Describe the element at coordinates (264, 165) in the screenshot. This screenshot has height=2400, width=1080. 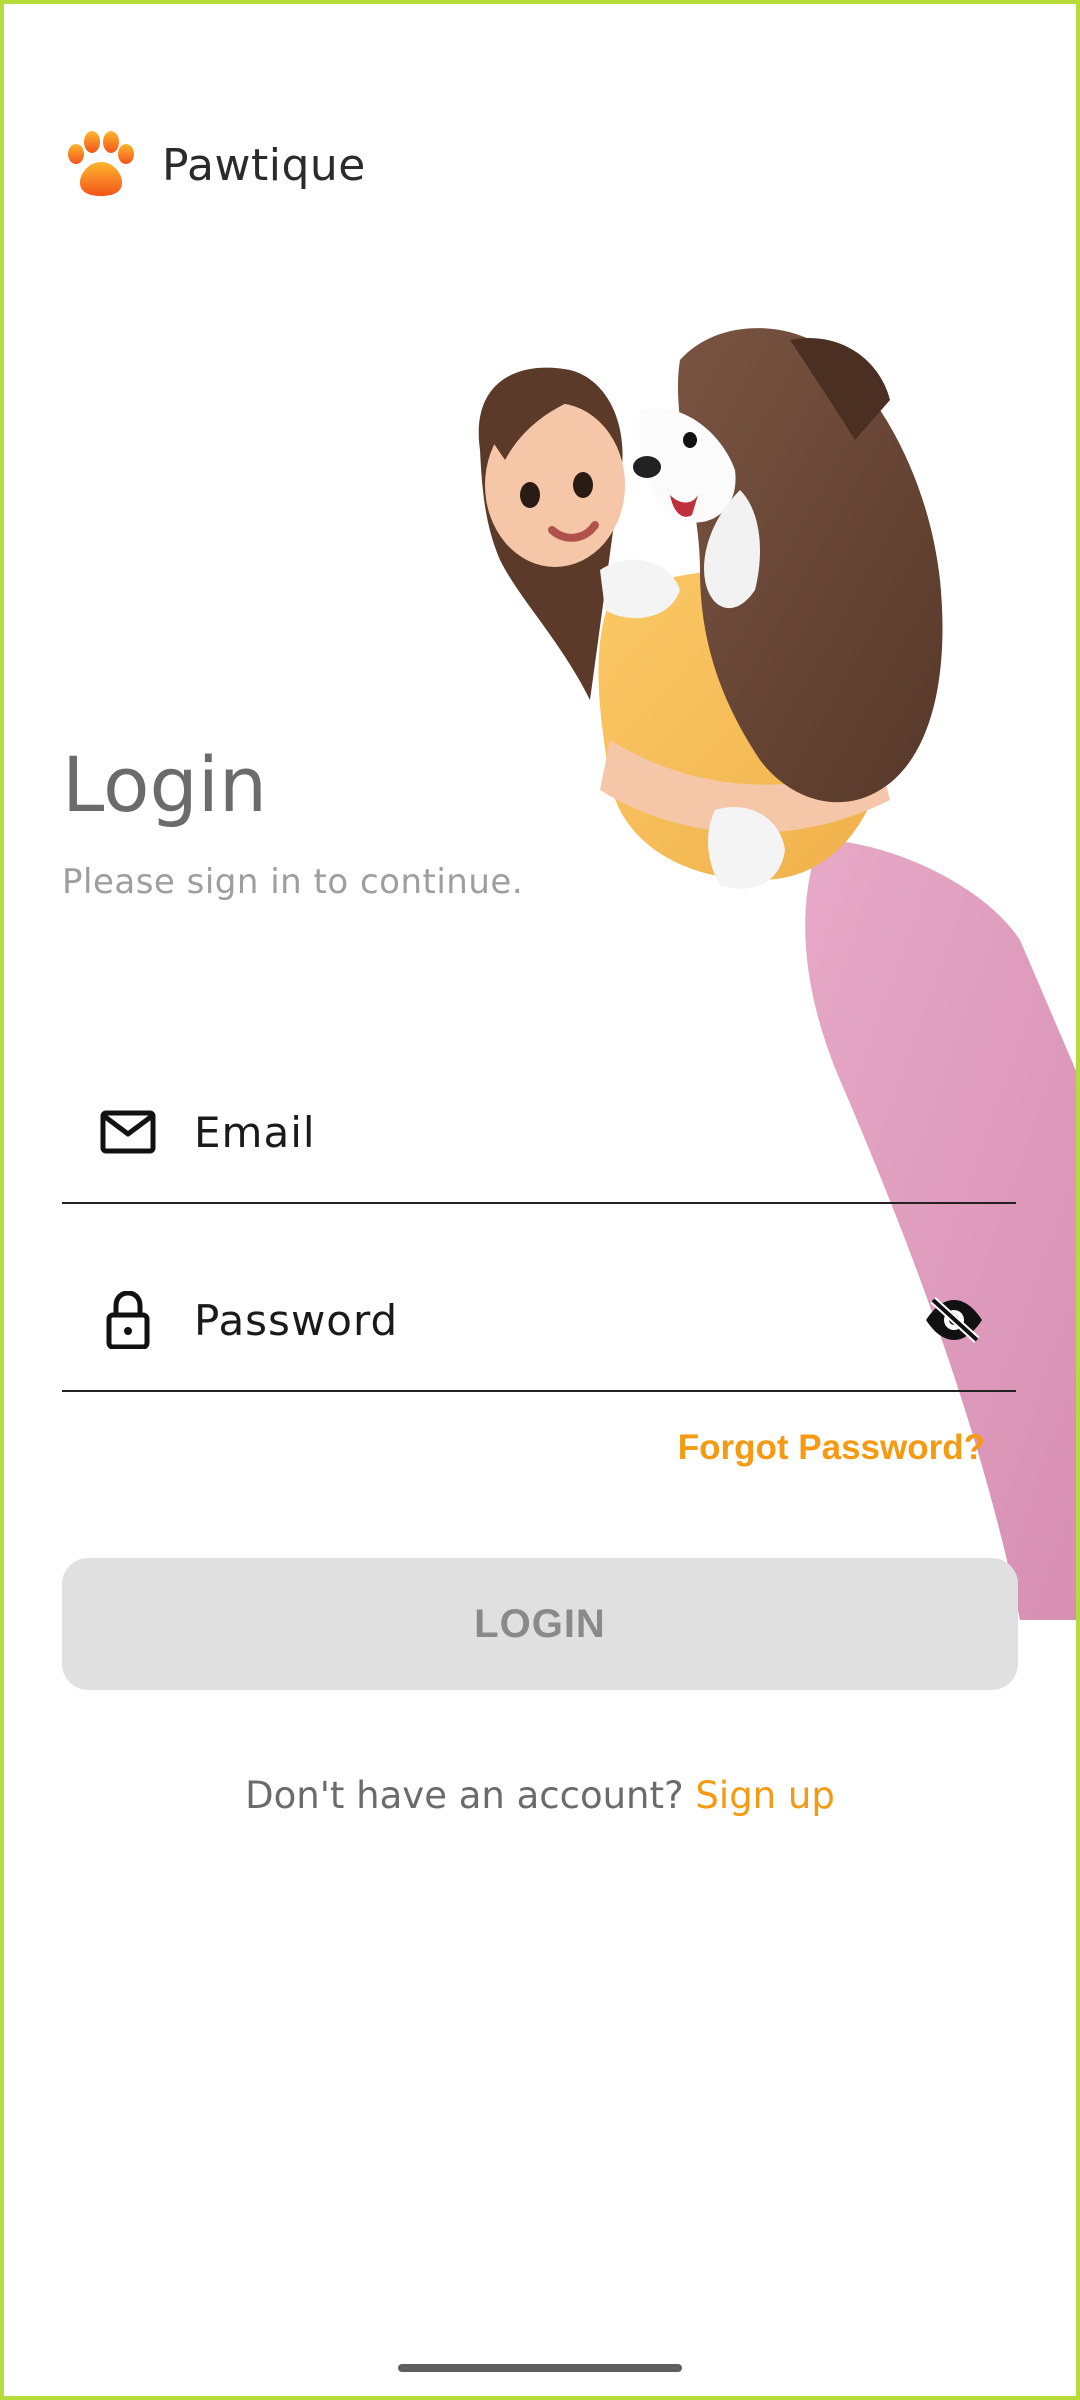
I see `brand-name: Pawtique` at that location.